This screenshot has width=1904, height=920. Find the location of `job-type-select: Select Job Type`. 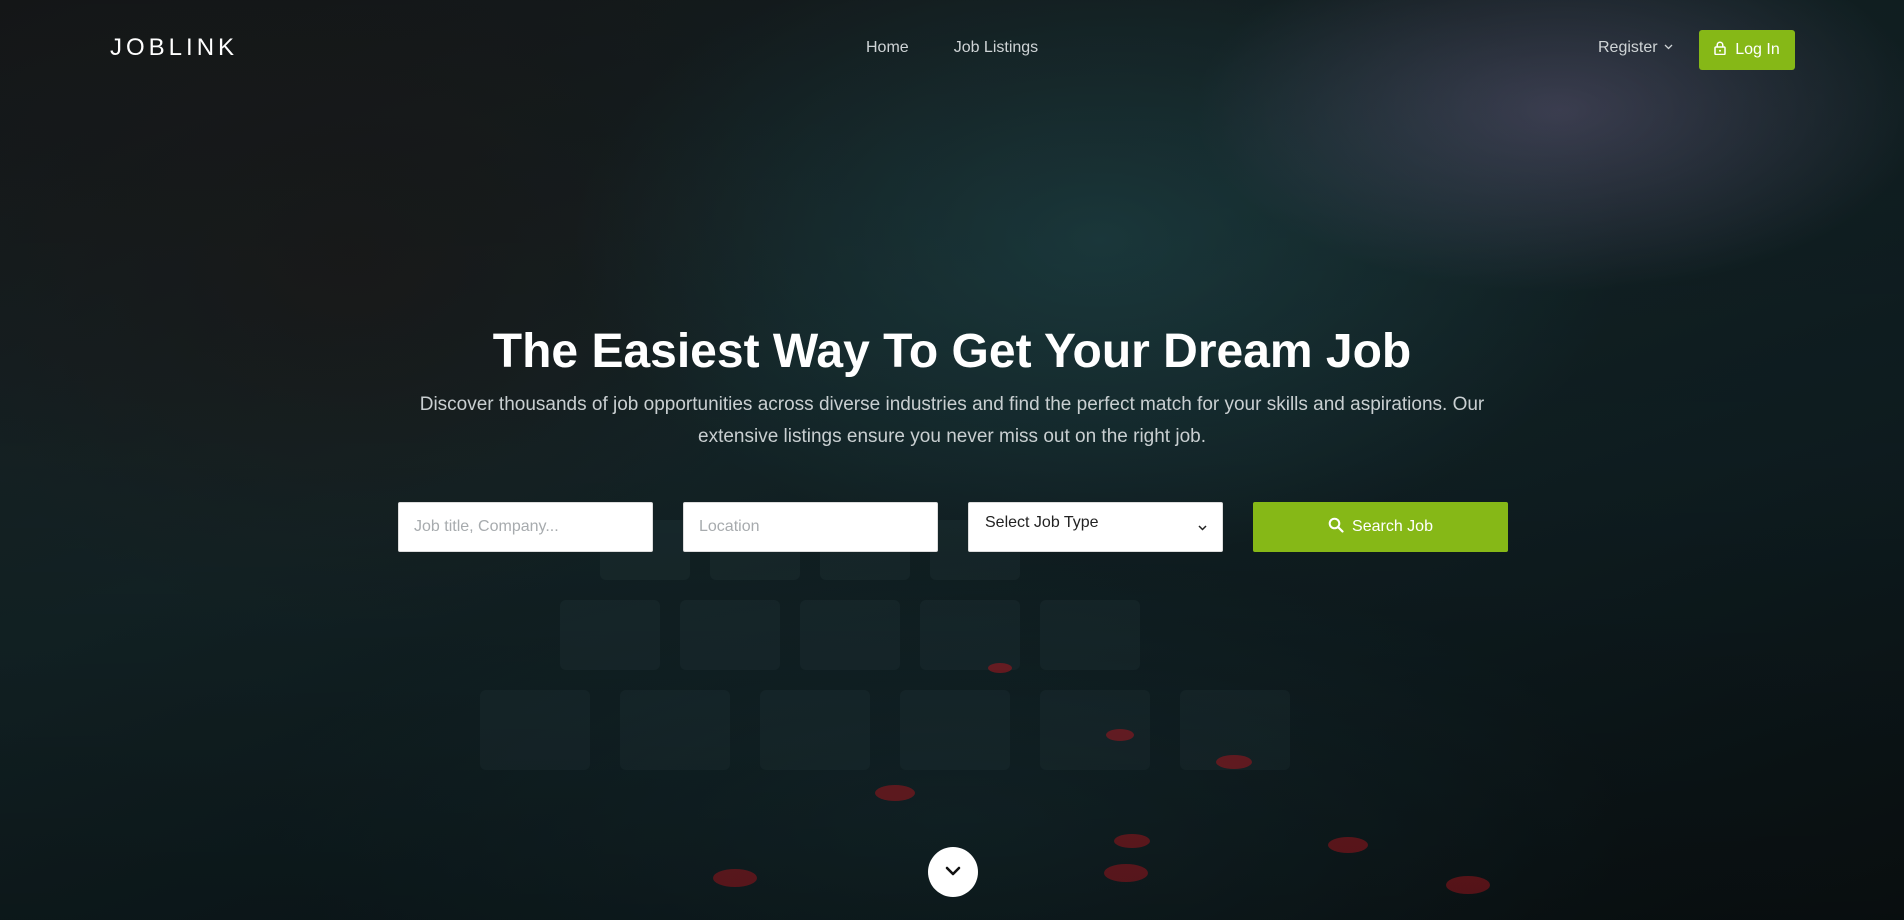

job-type-select: Select Job Type is located at coordinates (1095, 527).